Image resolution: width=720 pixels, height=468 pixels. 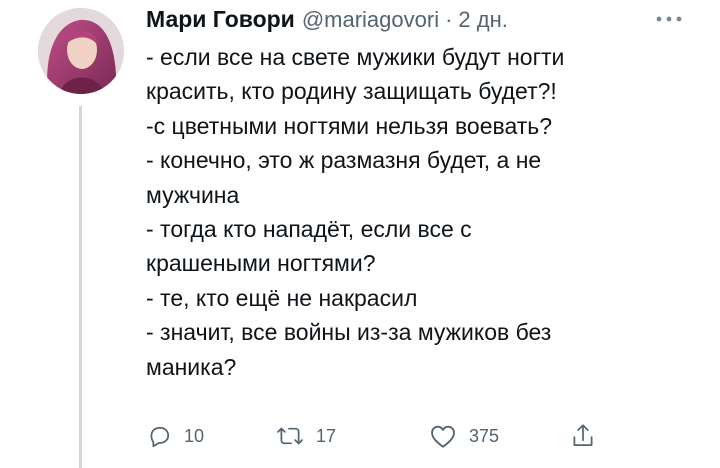 What do you see at coordinates (351, 91) in the screenshot?
I see `tweet-text-line: красить, кто родину защищать будет?!` at bounding box center [351, 91].